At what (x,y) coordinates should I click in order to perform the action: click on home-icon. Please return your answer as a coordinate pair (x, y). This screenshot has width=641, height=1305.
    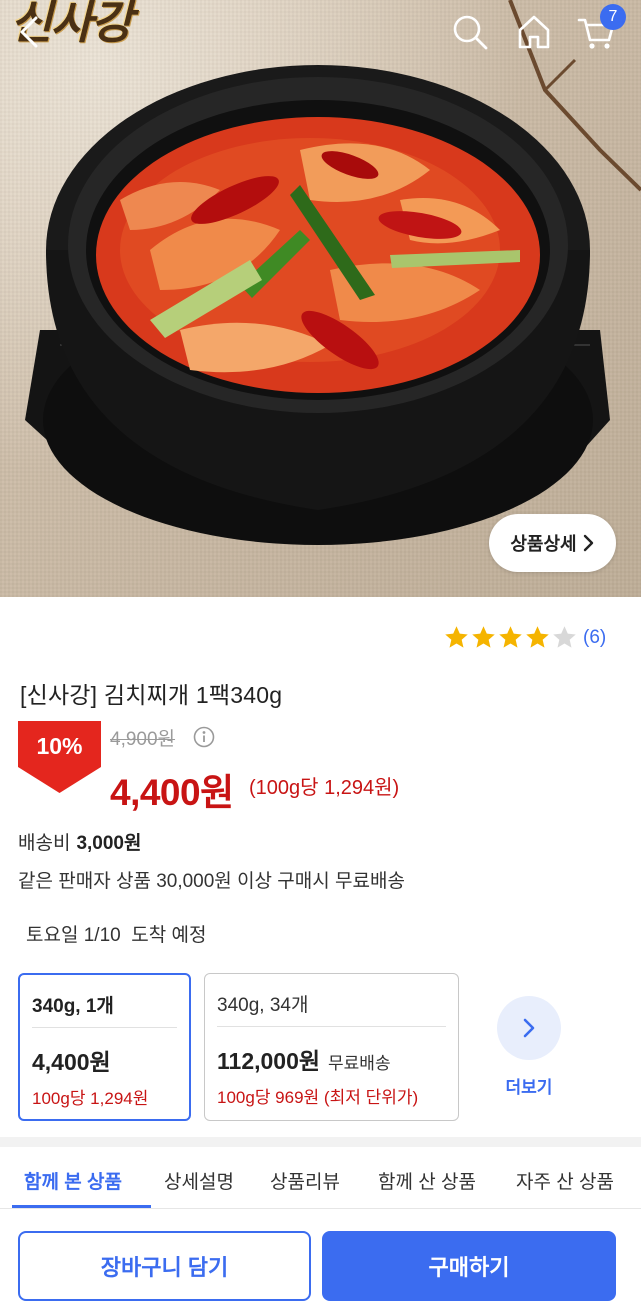
    Looking at the image, I should click on (534, 32).